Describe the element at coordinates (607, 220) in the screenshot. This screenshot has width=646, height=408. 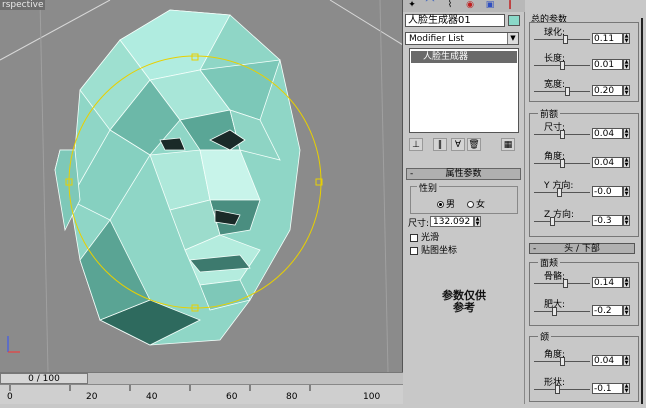
I see `param-value-field: -0.3` at that location.